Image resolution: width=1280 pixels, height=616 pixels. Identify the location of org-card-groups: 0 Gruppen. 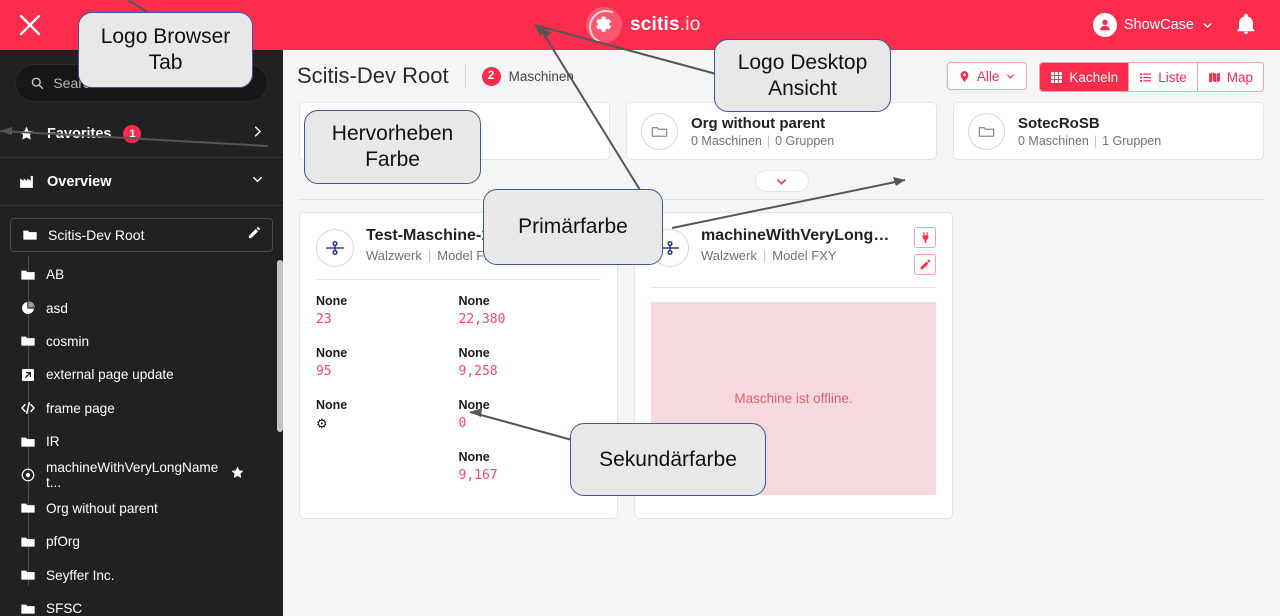
(805, 140).